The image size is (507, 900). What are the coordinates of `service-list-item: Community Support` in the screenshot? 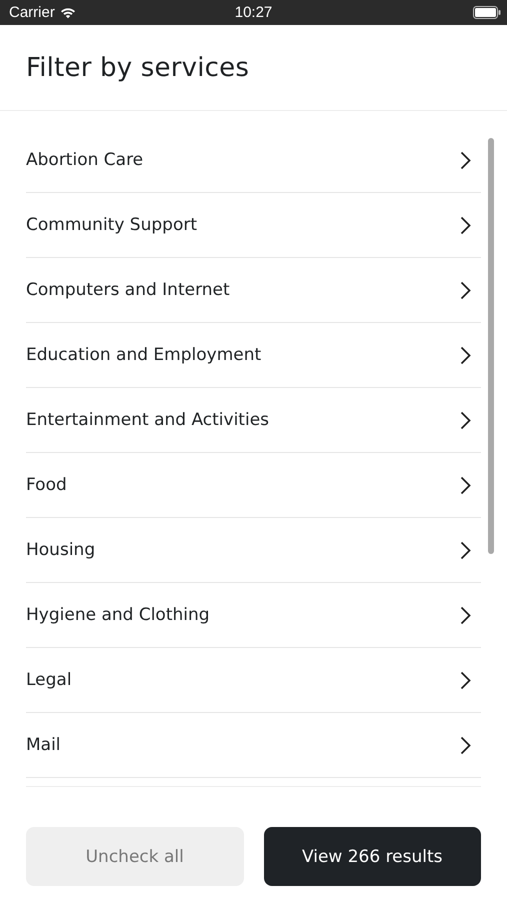 It's located at (253, 225).